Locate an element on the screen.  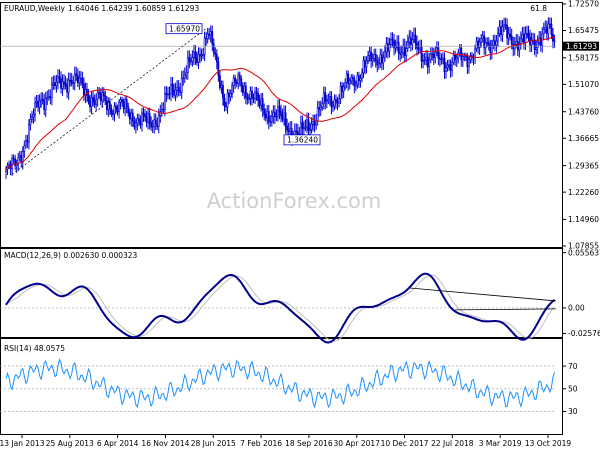
rsi-axis-label: 70 is located at coordinates (573, 366).